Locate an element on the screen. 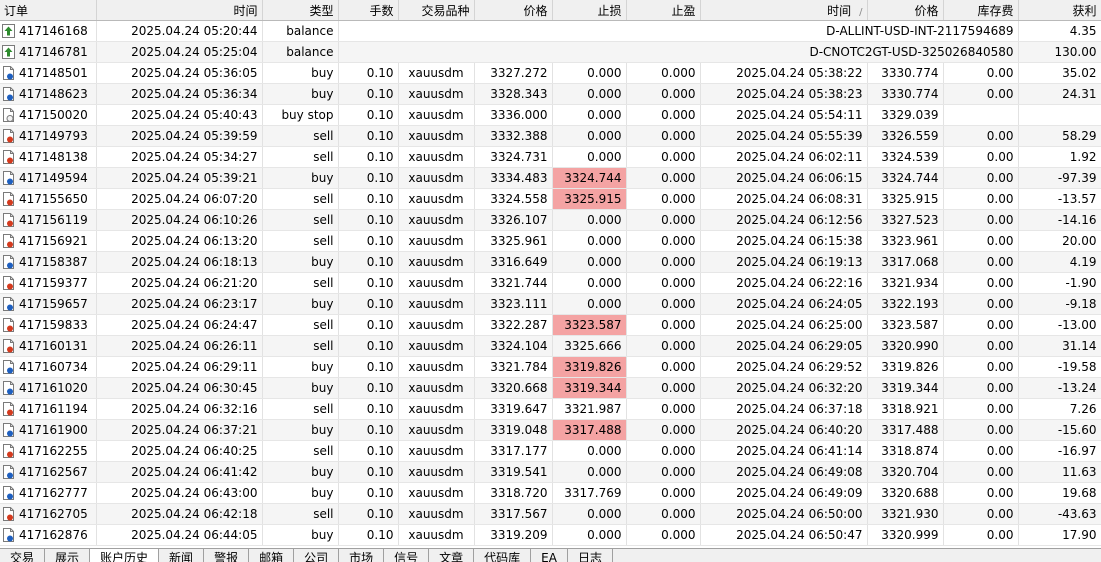  time-cell: 2025.04.24 05:34:27 is located at coordinates (179, 157).